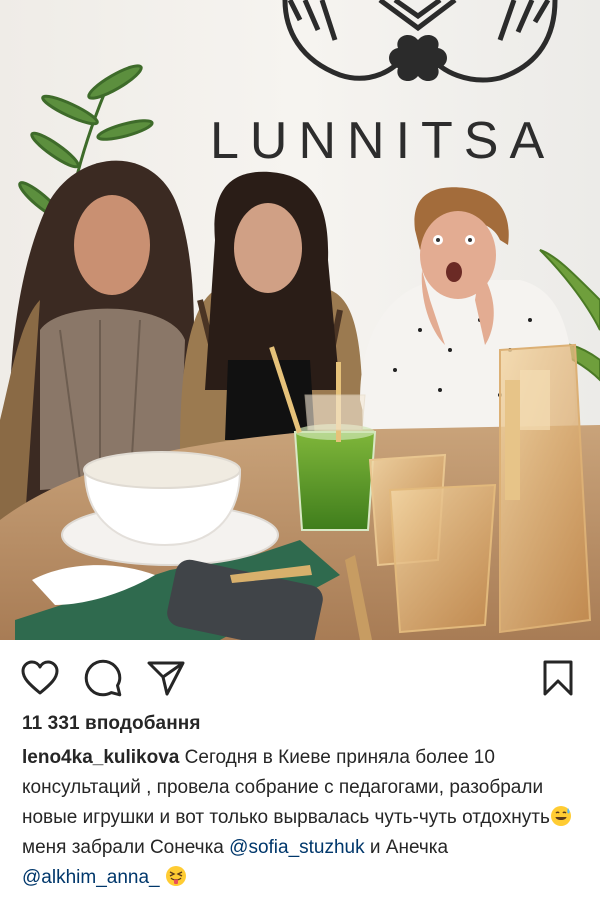 This screenshot has width=600, height=909. I want to click on mention-anna: @alkhim_anna_, so click(91, 877).